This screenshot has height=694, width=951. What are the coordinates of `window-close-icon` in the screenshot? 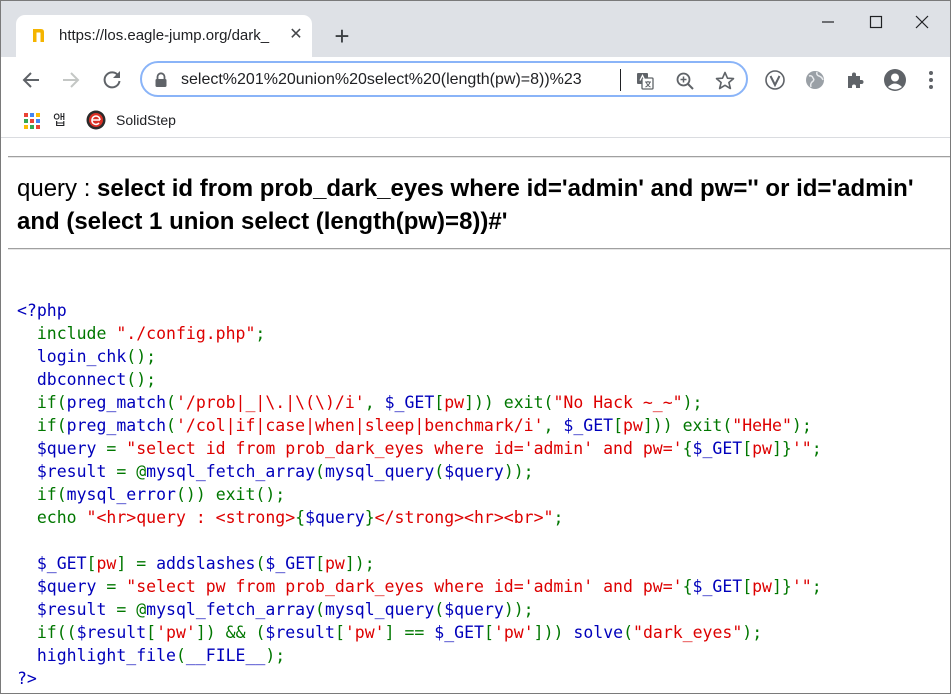 It's located at (922, 22).